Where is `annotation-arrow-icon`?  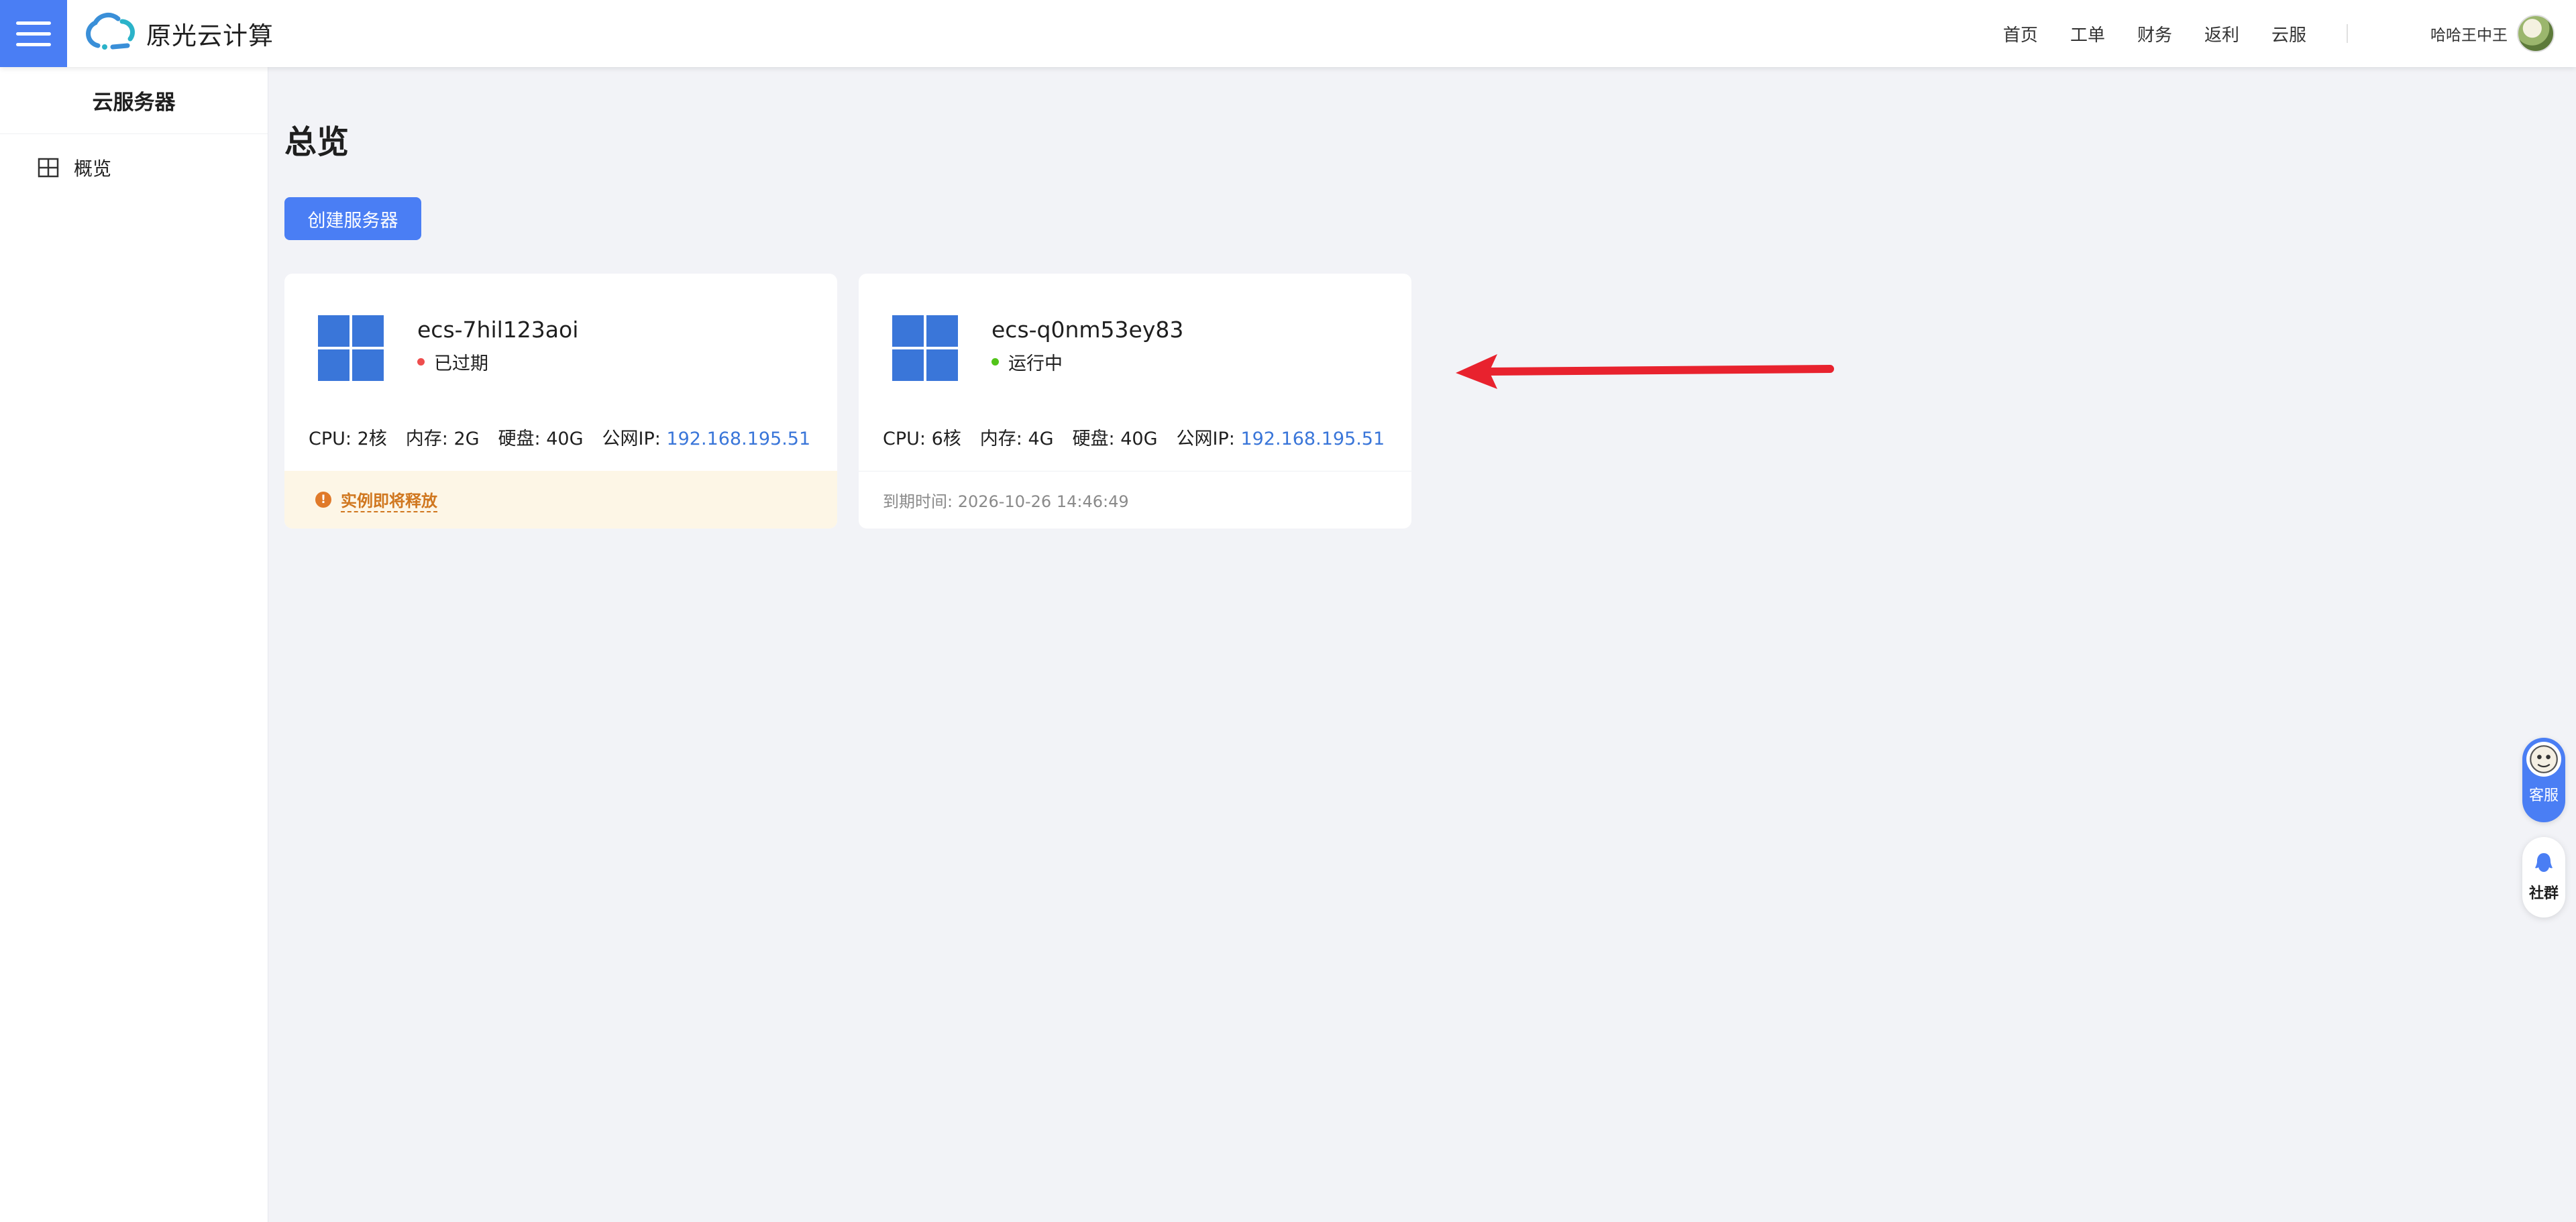
annotation-arrow-icon is located at coordinates (1645, 371).